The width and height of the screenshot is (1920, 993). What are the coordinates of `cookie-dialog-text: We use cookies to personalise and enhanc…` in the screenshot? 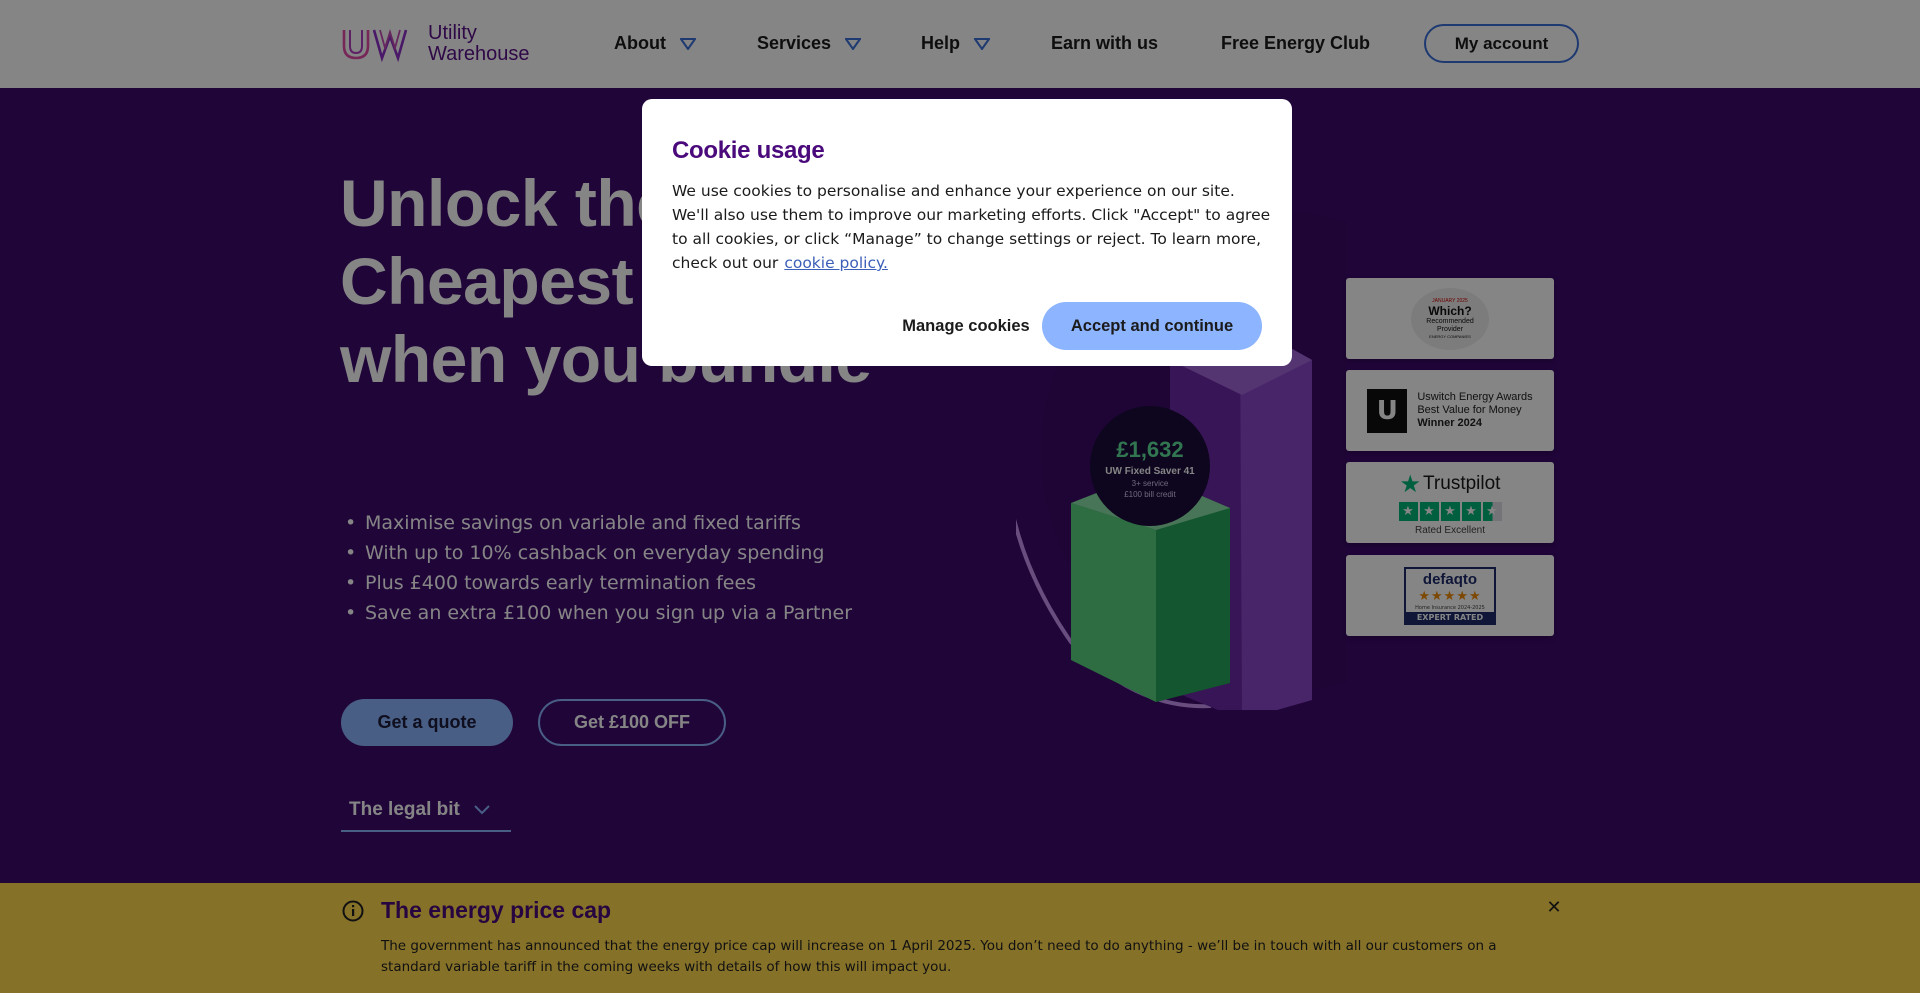 It's located at (972, 227).